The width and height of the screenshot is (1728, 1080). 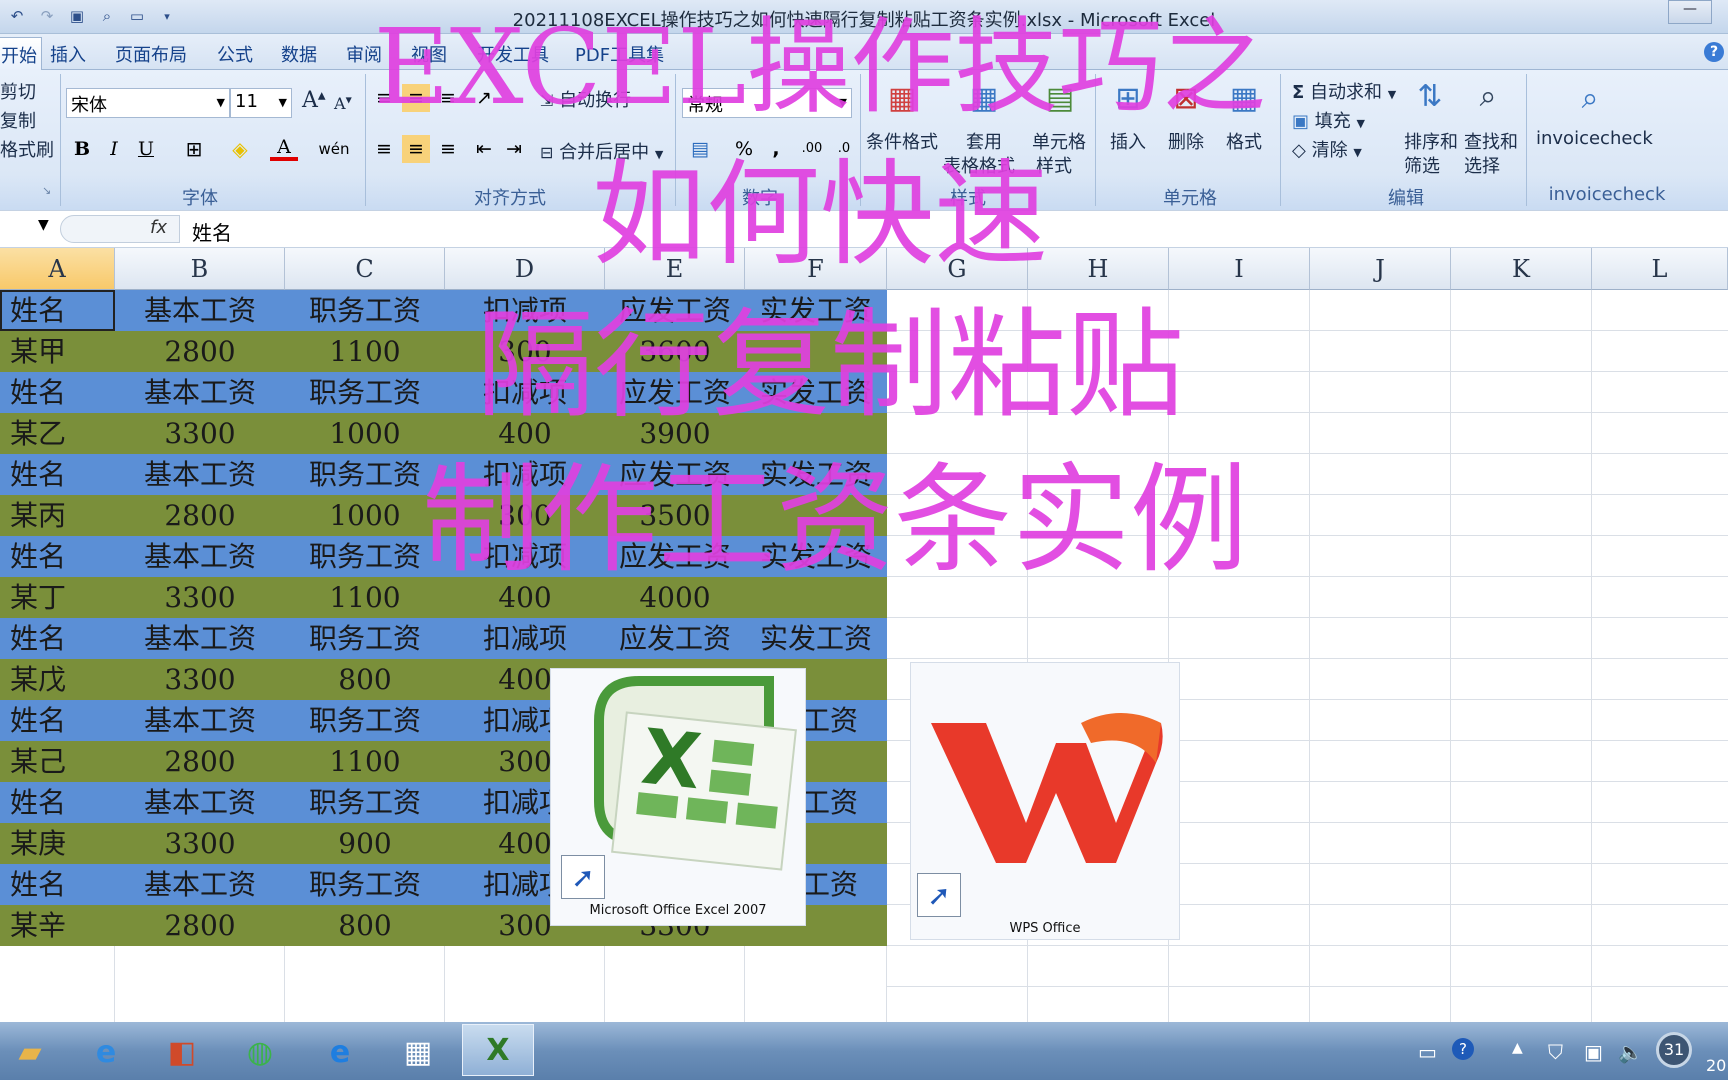 I want to click on sort-filter-line1: 排序和, so click(x=1431, y=141).